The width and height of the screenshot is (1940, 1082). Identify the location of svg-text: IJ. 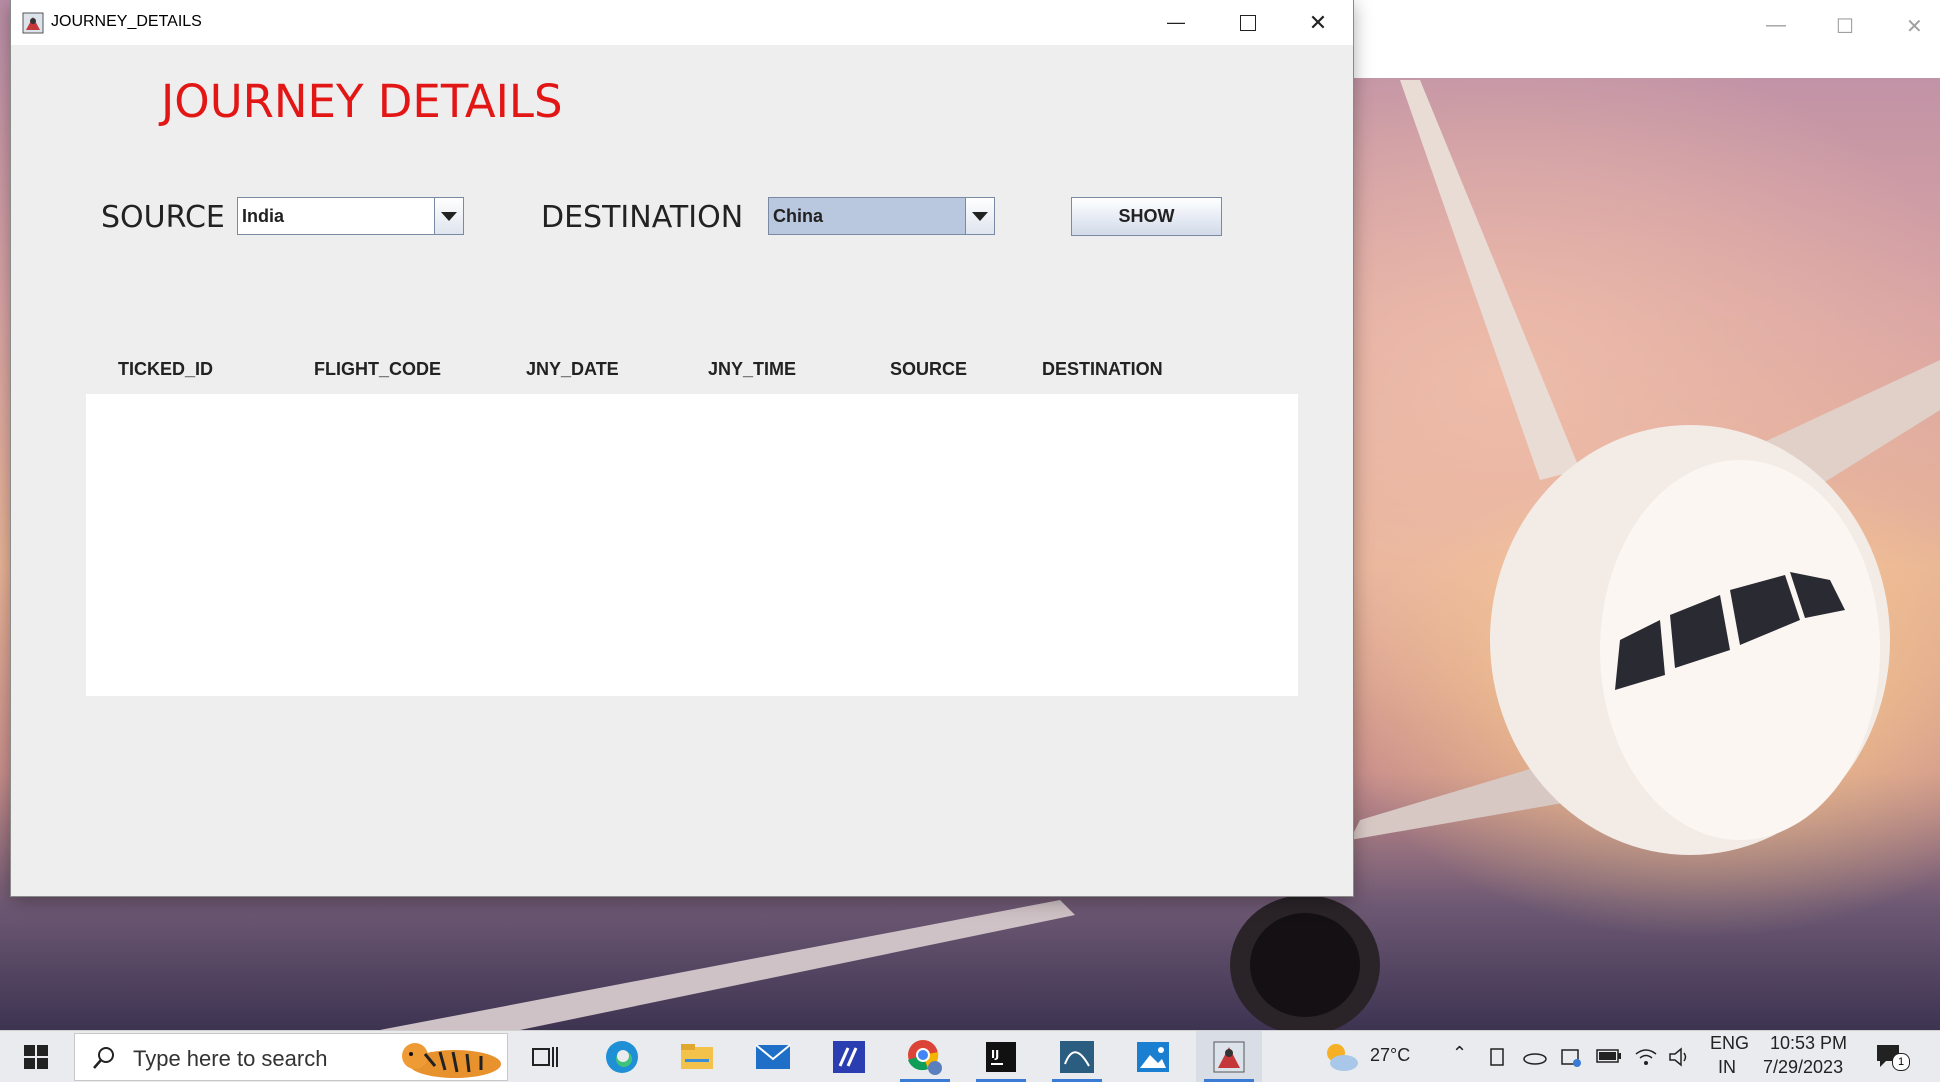
(995, 1054).